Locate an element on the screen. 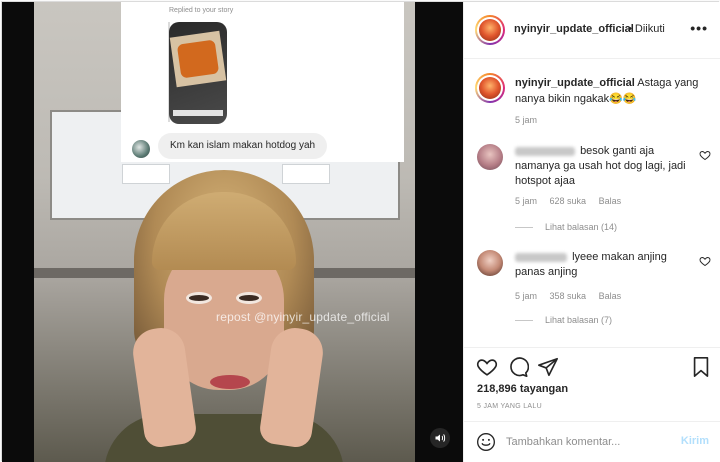 The height and width of the screenshot is (462, 720). right-eye is located at coordinates (249, 298).